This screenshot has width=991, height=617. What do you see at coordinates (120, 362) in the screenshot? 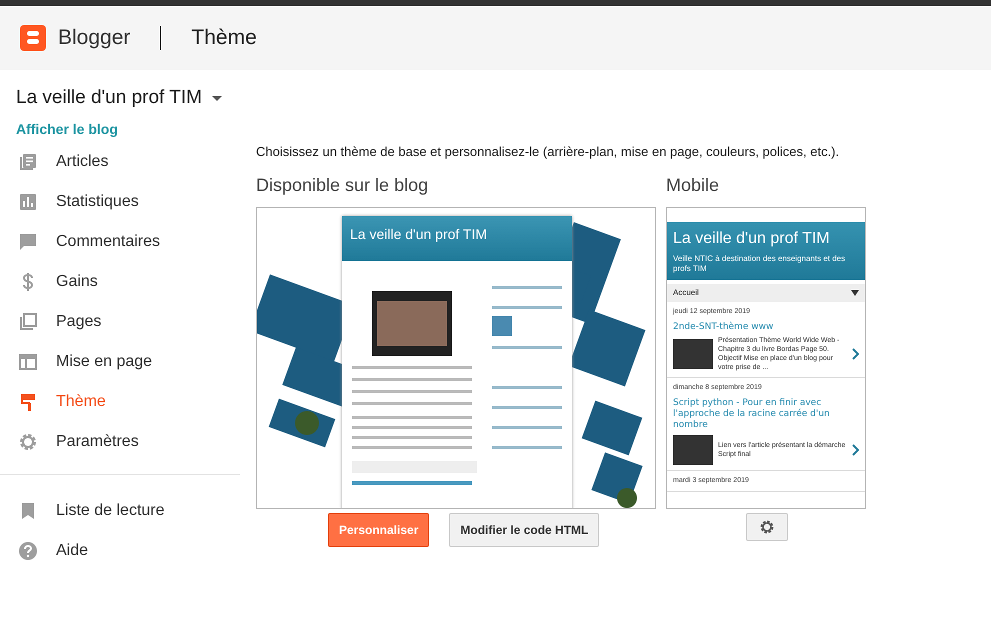
I see `sidebar-item: Mise en page` at bounding box center [120, 362].